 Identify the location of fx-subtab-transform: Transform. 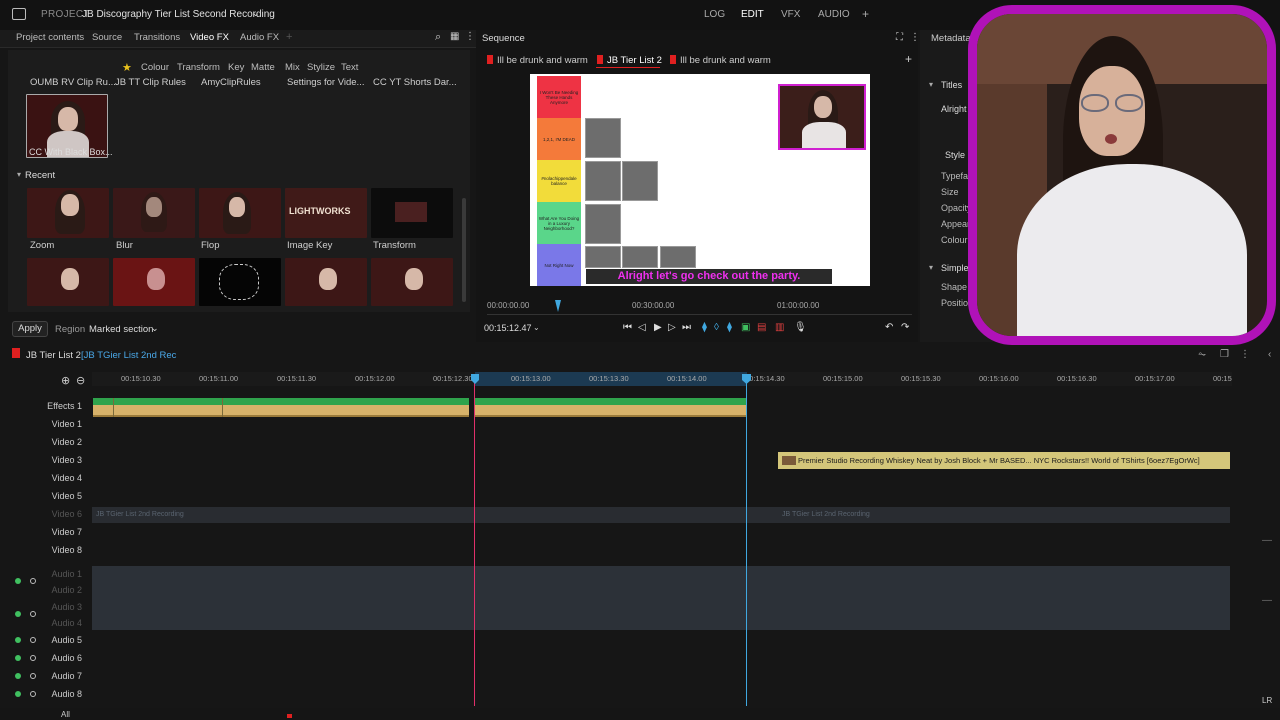
(198, 67).